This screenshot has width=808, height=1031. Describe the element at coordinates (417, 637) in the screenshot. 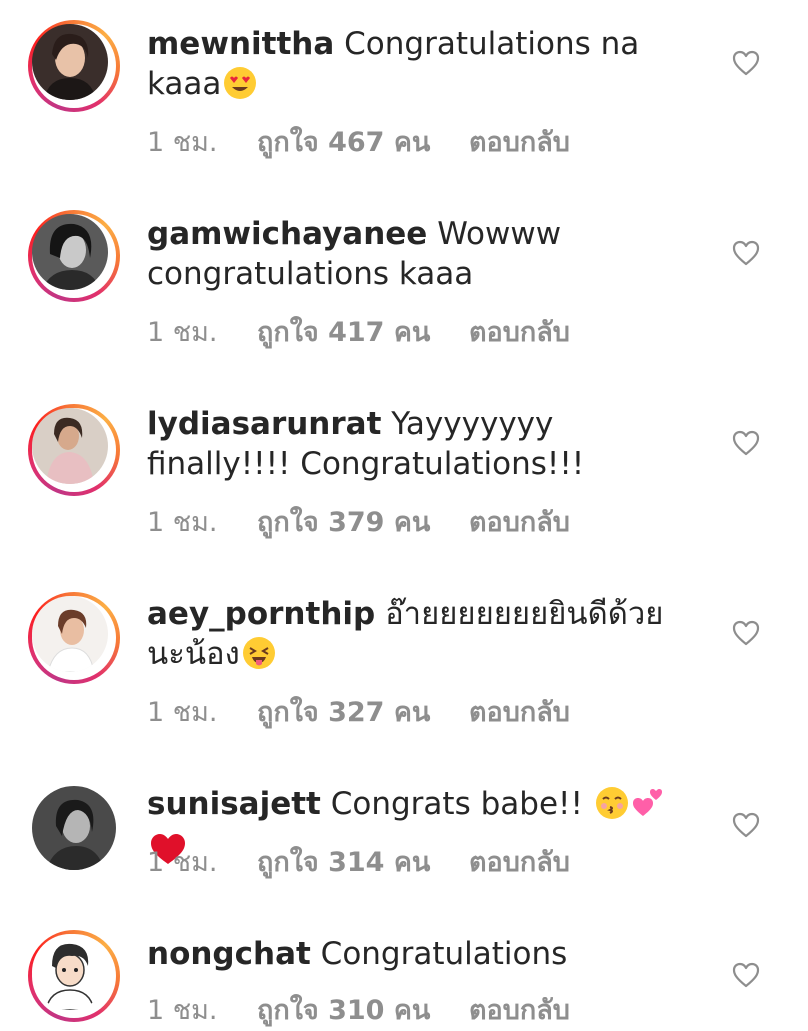

I see `comment-text: aey_pornthip อ๊ายยยยยยยยินดีด้วยนะน้อง` at that location.